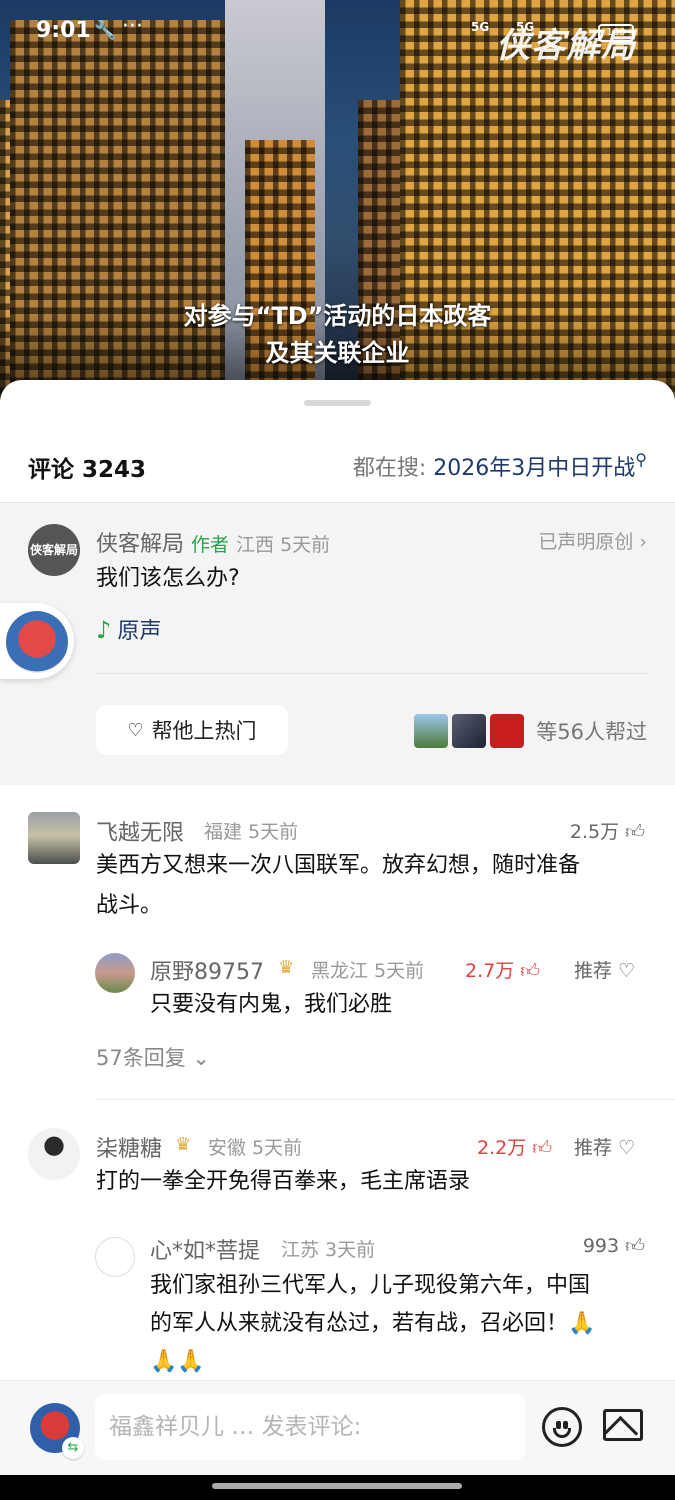  What do you see at coordinates (502, 1148) in the screenshot?
I see `like-count: 2.2万` at bounding box center [502, 1148].